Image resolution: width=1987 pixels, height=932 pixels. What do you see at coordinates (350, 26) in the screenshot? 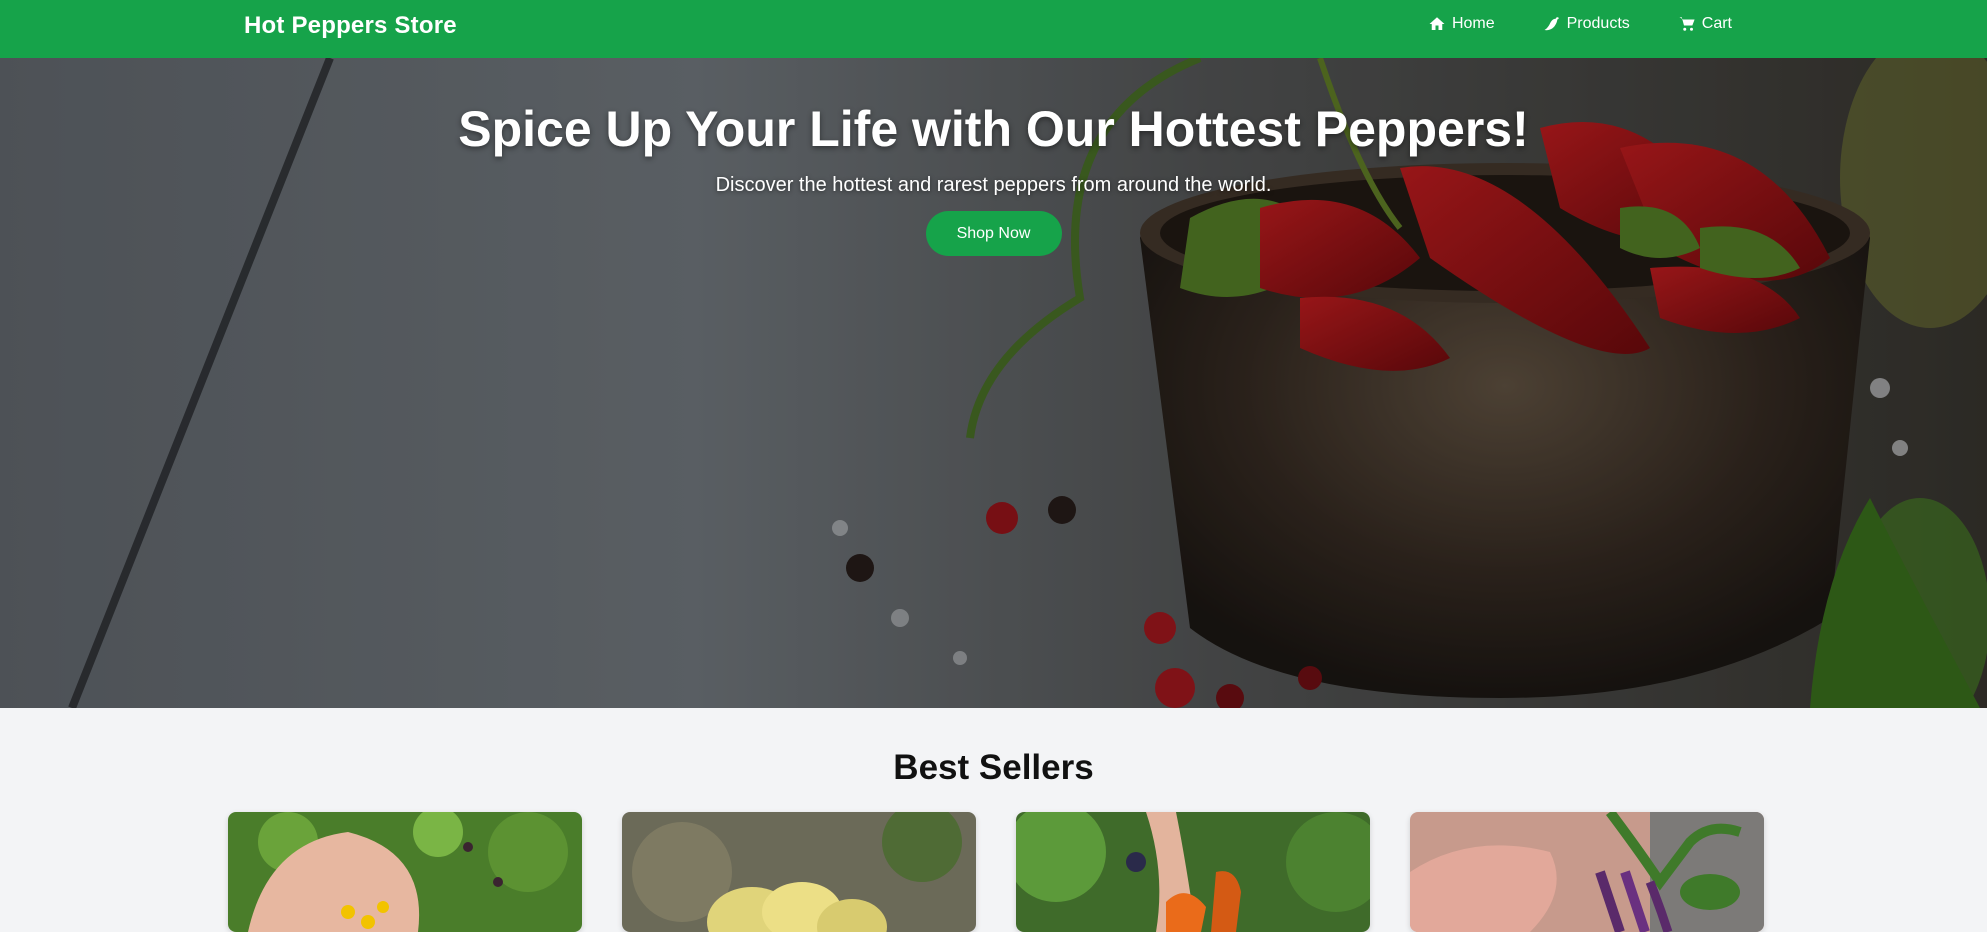
I see `site-logo: Hot Peppers Store` at bounding box center [350, 26].